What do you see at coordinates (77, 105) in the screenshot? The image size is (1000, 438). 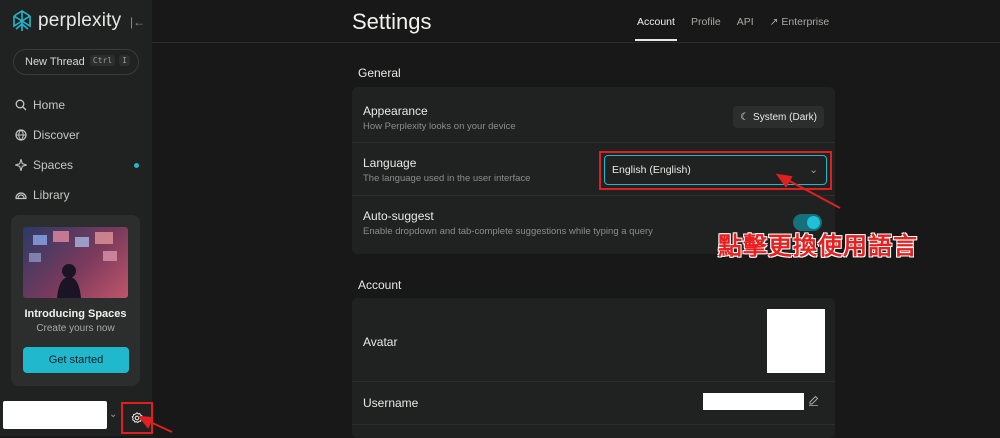 I see `sidebar-item-home: Home` at bounding box center [77, 105].